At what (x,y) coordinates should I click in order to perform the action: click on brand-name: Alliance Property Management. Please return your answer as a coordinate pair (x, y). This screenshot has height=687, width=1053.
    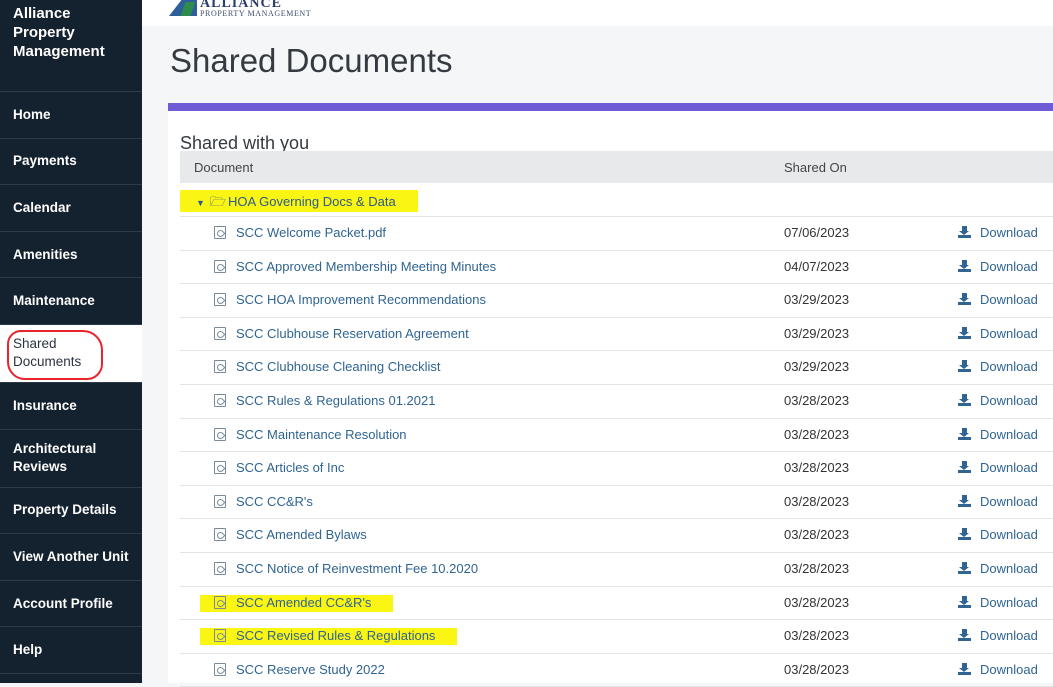
    Looking at the image, I should click on (71, 46).